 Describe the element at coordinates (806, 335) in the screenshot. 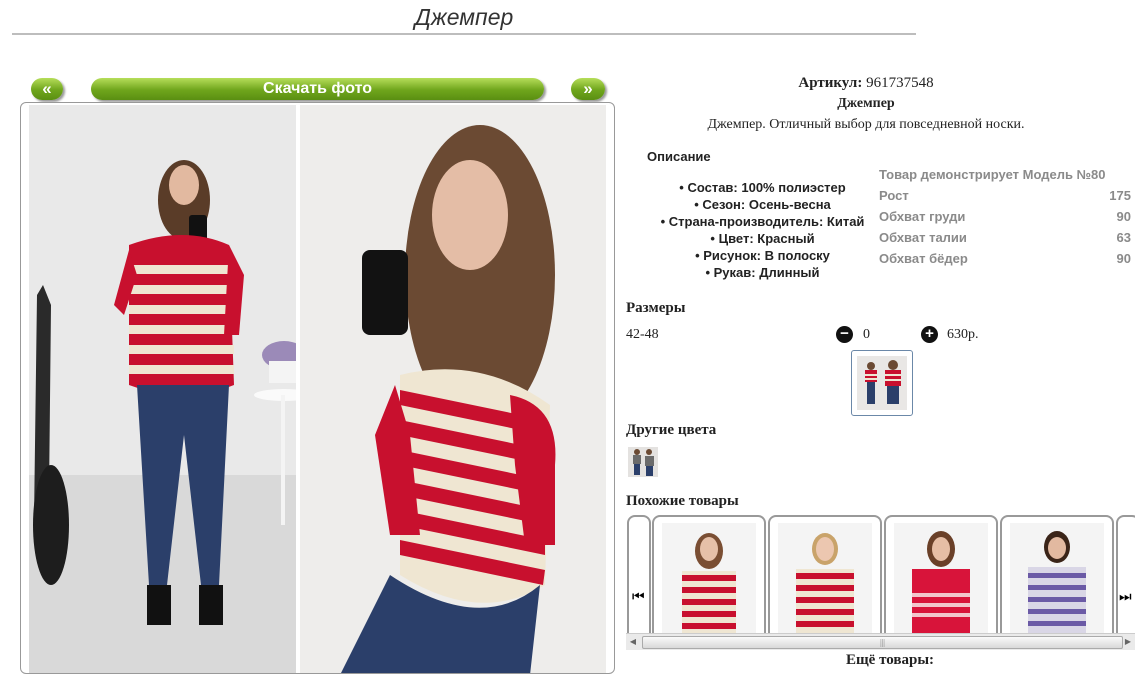

I see `size-row: 42-48 − 0 + 630р.` at that location.